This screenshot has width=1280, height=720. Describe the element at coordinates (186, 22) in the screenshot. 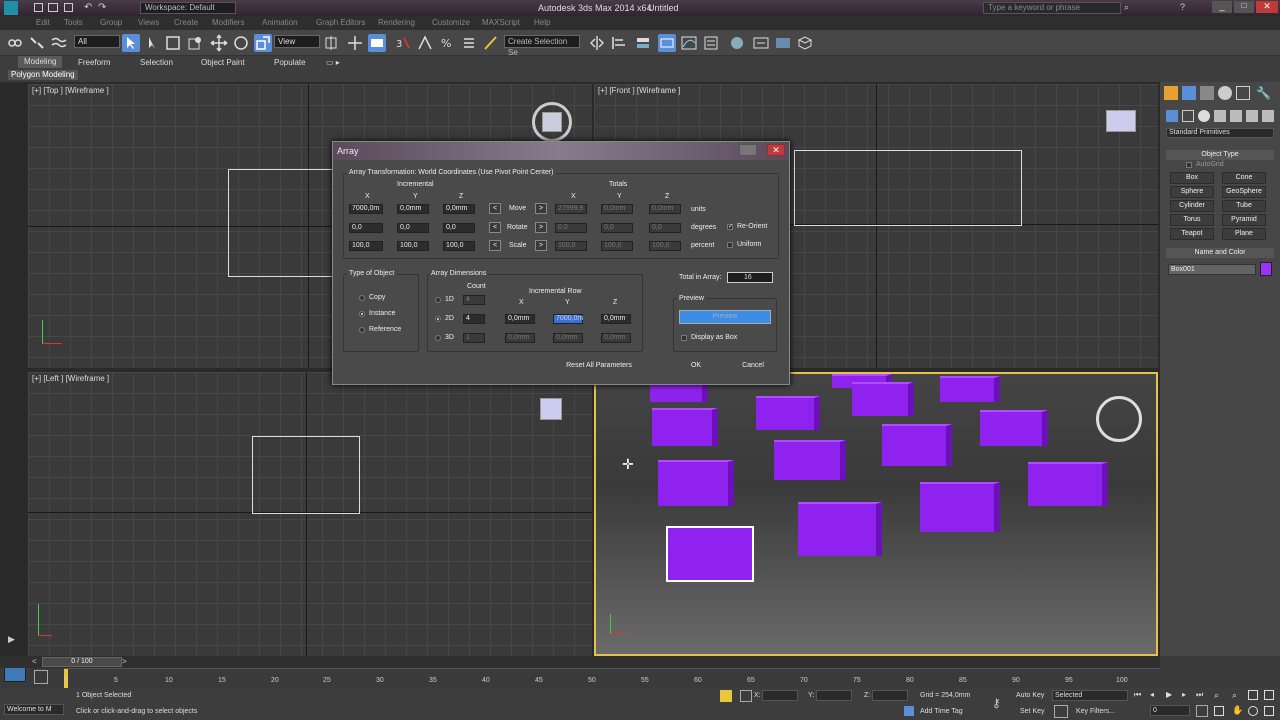

I see `menu-create: Create` at that location.